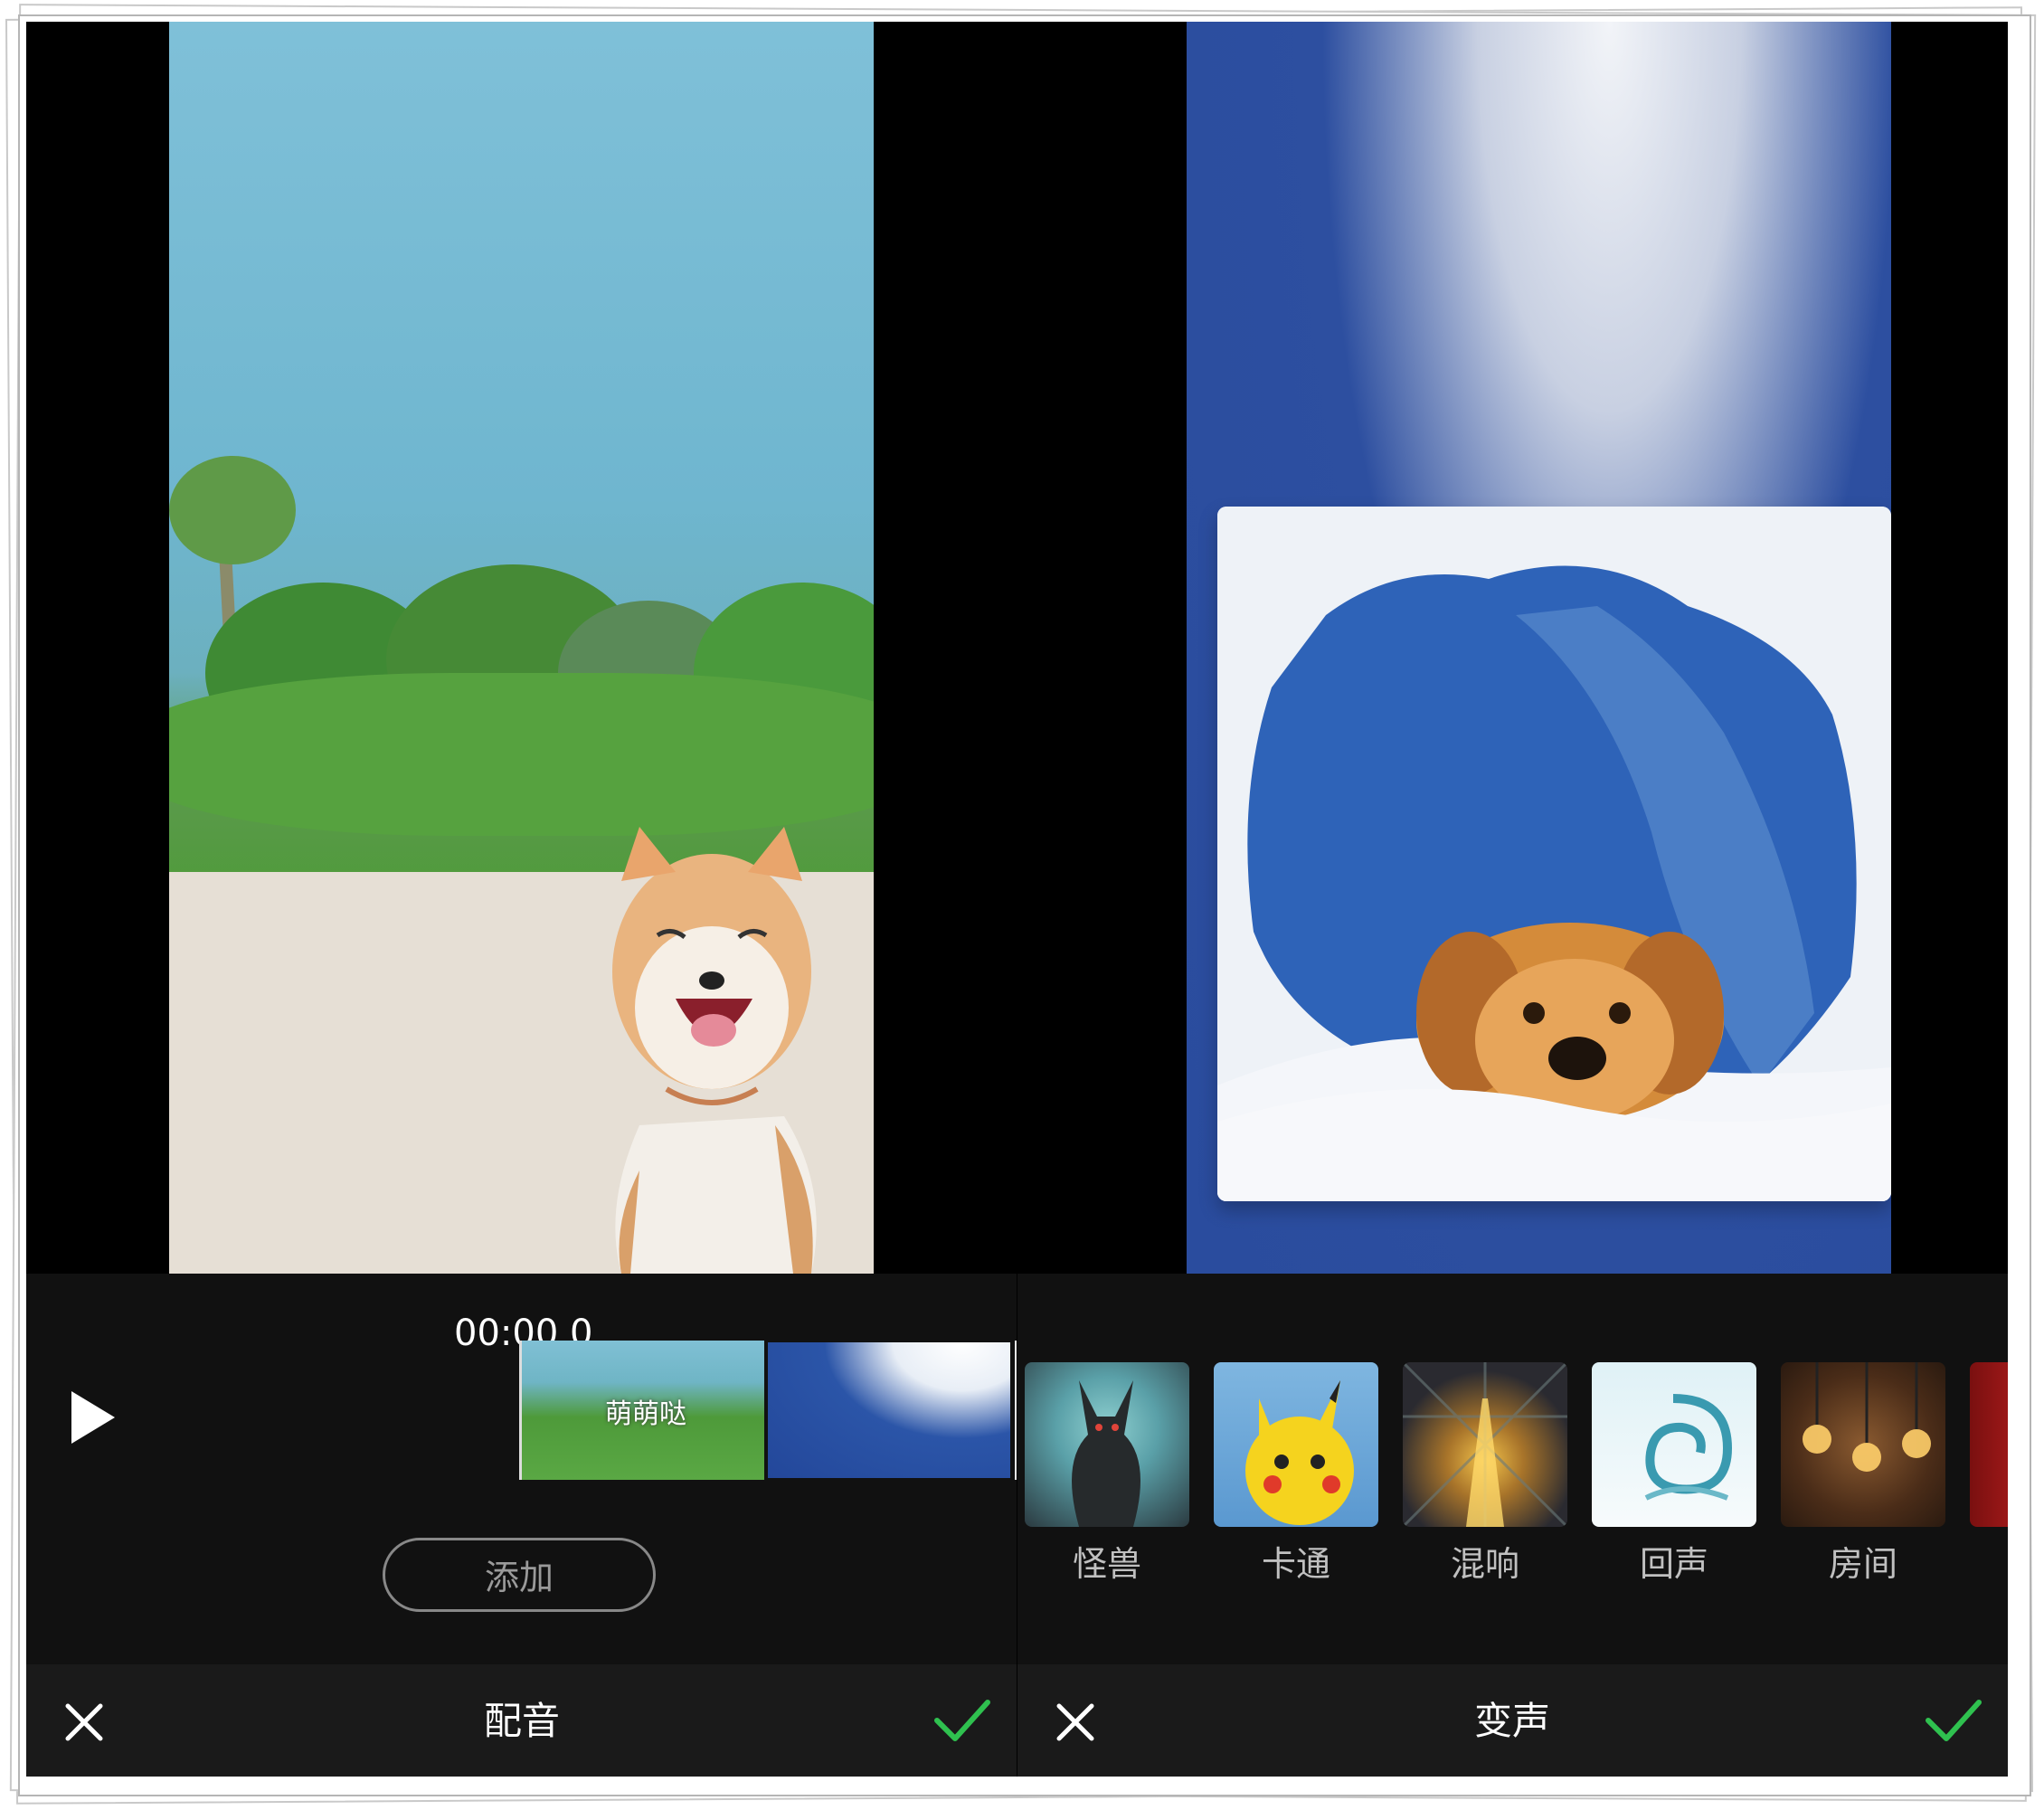 The width and height of the screenshot is (2044, 1810). I want to click on effect-room: 房间, so click(1863, 1474).